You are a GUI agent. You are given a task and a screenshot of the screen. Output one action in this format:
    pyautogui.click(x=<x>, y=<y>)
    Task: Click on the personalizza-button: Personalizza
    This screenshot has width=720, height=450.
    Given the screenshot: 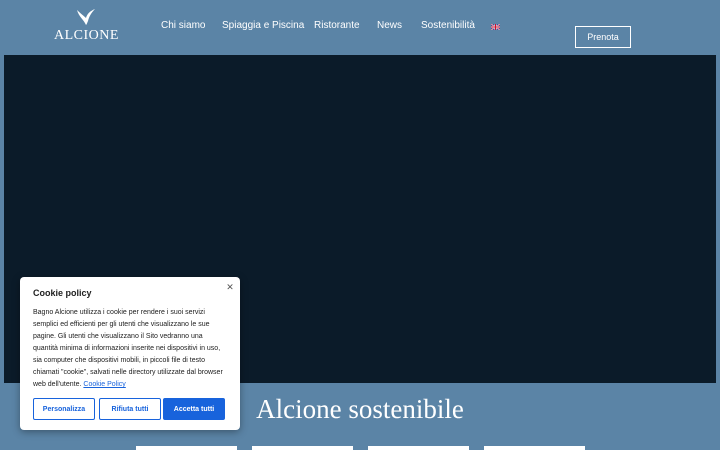 What is the action you would take?
    pyautogui.click(x=64, y=409)
    